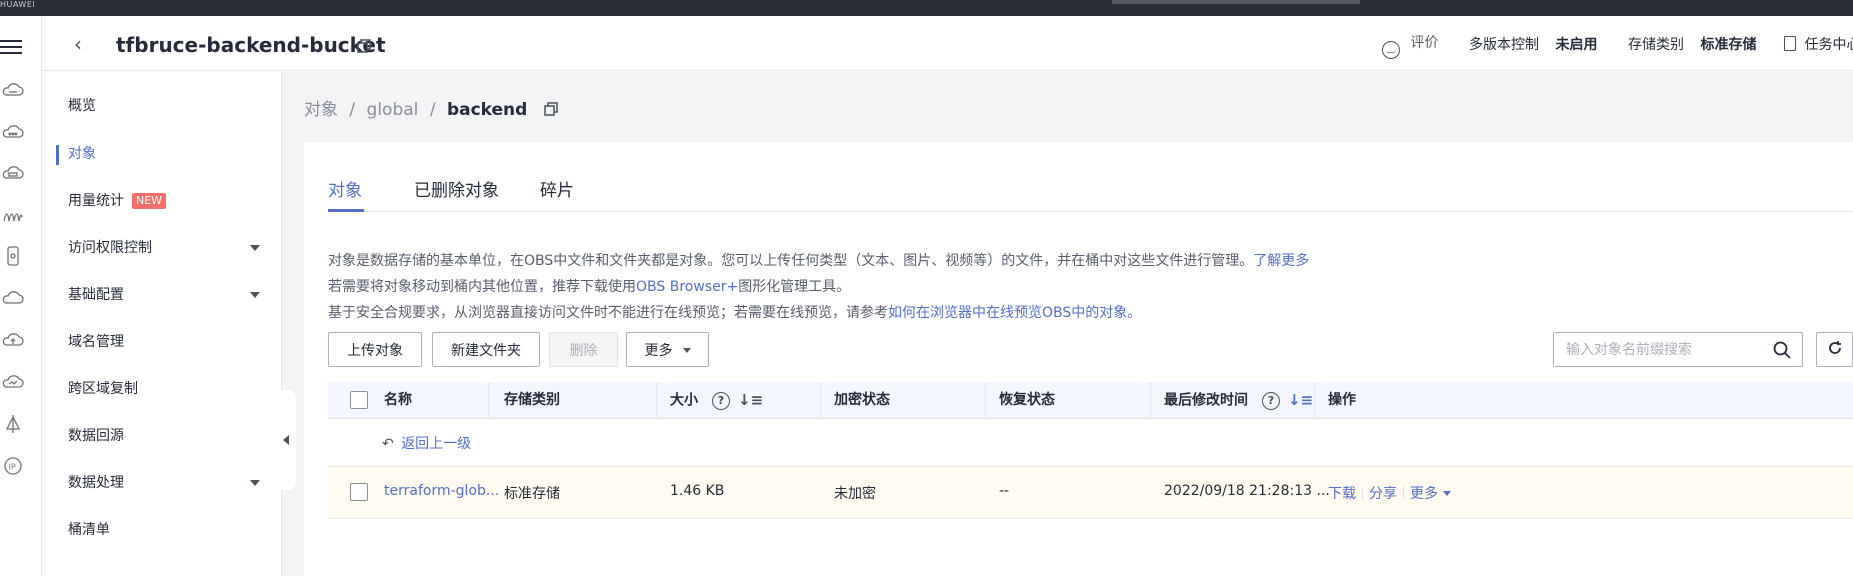 The height and width of the screenshot is (576, 1853). Describe the element at coordinates (1281, 261) in the screenshot. I see `learn-more-link: 了解更多` at that location.